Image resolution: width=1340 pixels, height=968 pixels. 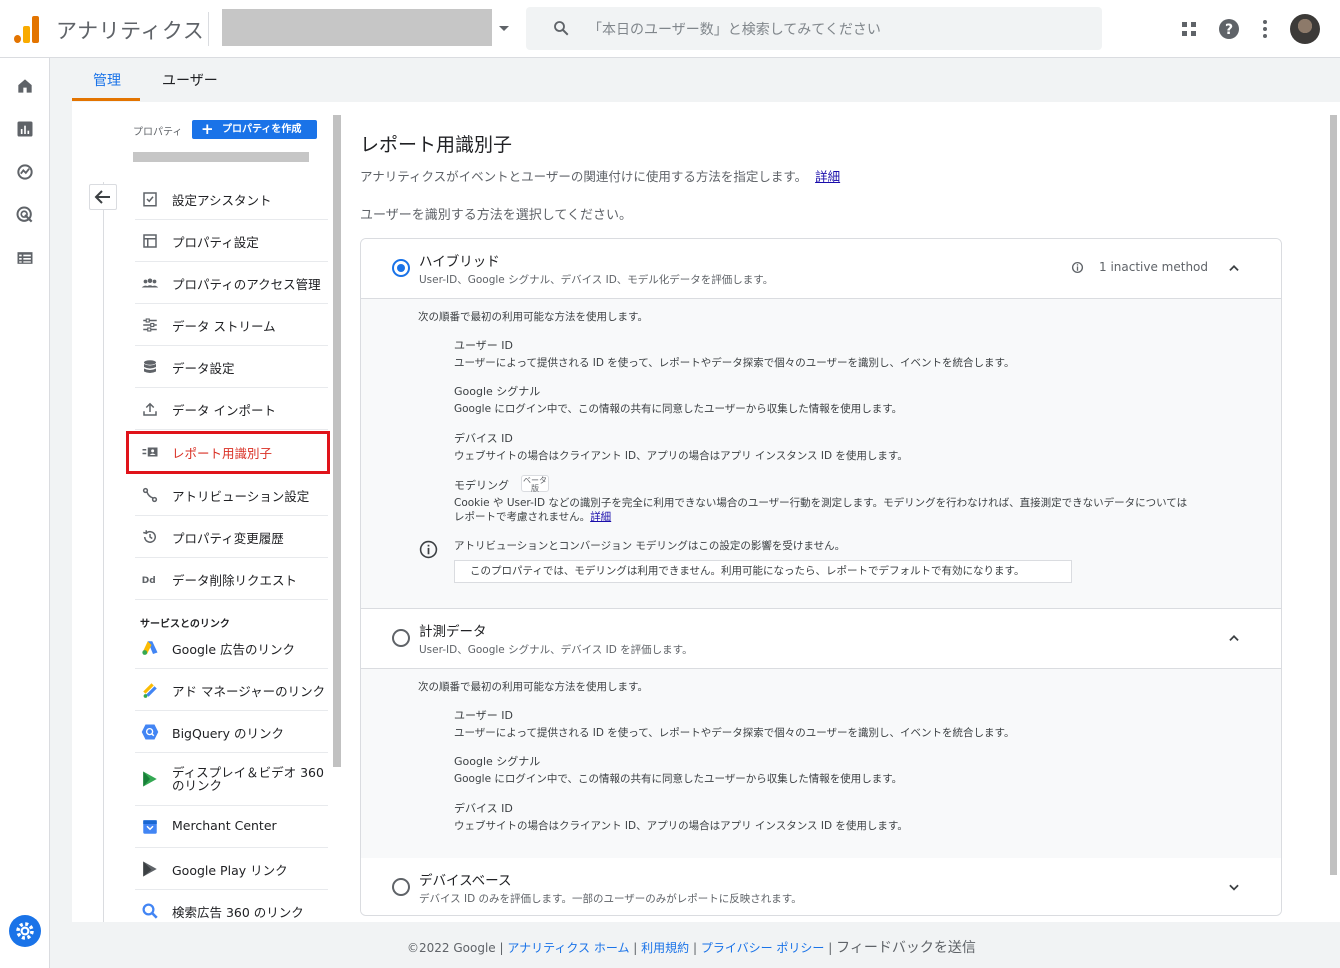 I want to click on explore-icon, so click(x=25, y=172).